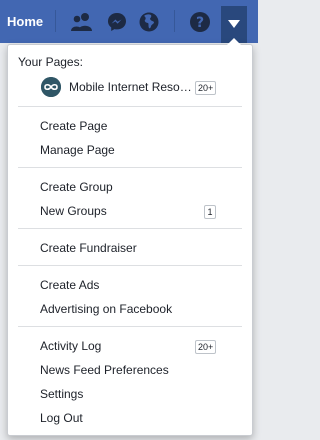  Describe the element at coordinates (62, 394) in the screenshot. I see `settings-label: Settings` at that location.